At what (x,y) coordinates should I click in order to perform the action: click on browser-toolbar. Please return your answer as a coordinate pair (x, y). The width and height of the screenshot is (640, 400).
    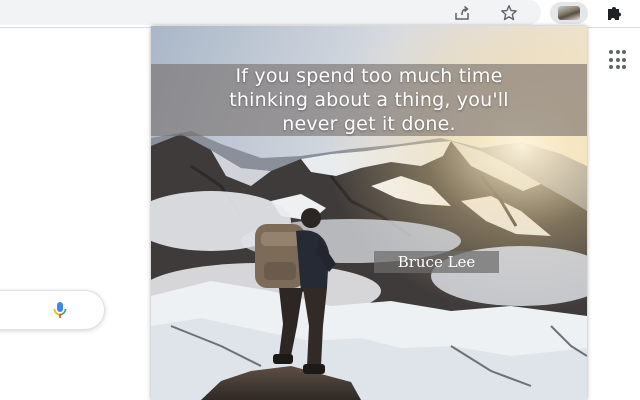
    Looking at the image, I should click on (320, 14).